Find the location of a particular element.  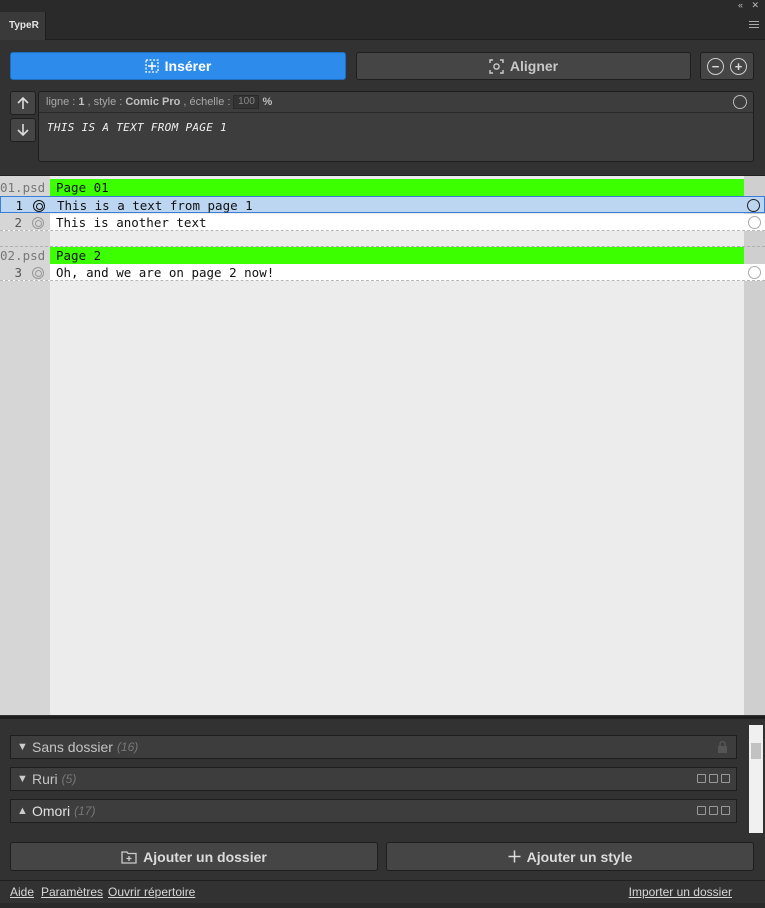

tab-bar: TypeR is located at coordinates (382, 26).